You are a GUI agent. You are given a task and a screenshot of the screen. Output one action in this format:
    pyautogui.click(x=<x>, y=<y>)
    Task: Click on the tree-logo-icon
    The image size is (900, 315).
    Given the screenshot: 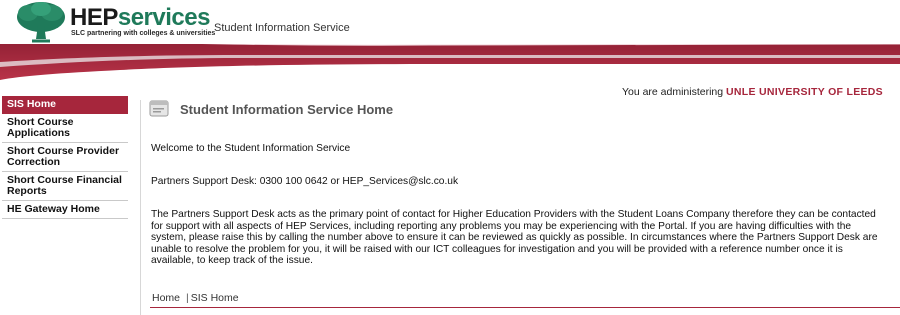 What is the action you would take?
    pyautogui.click(x=41, y=22)
    